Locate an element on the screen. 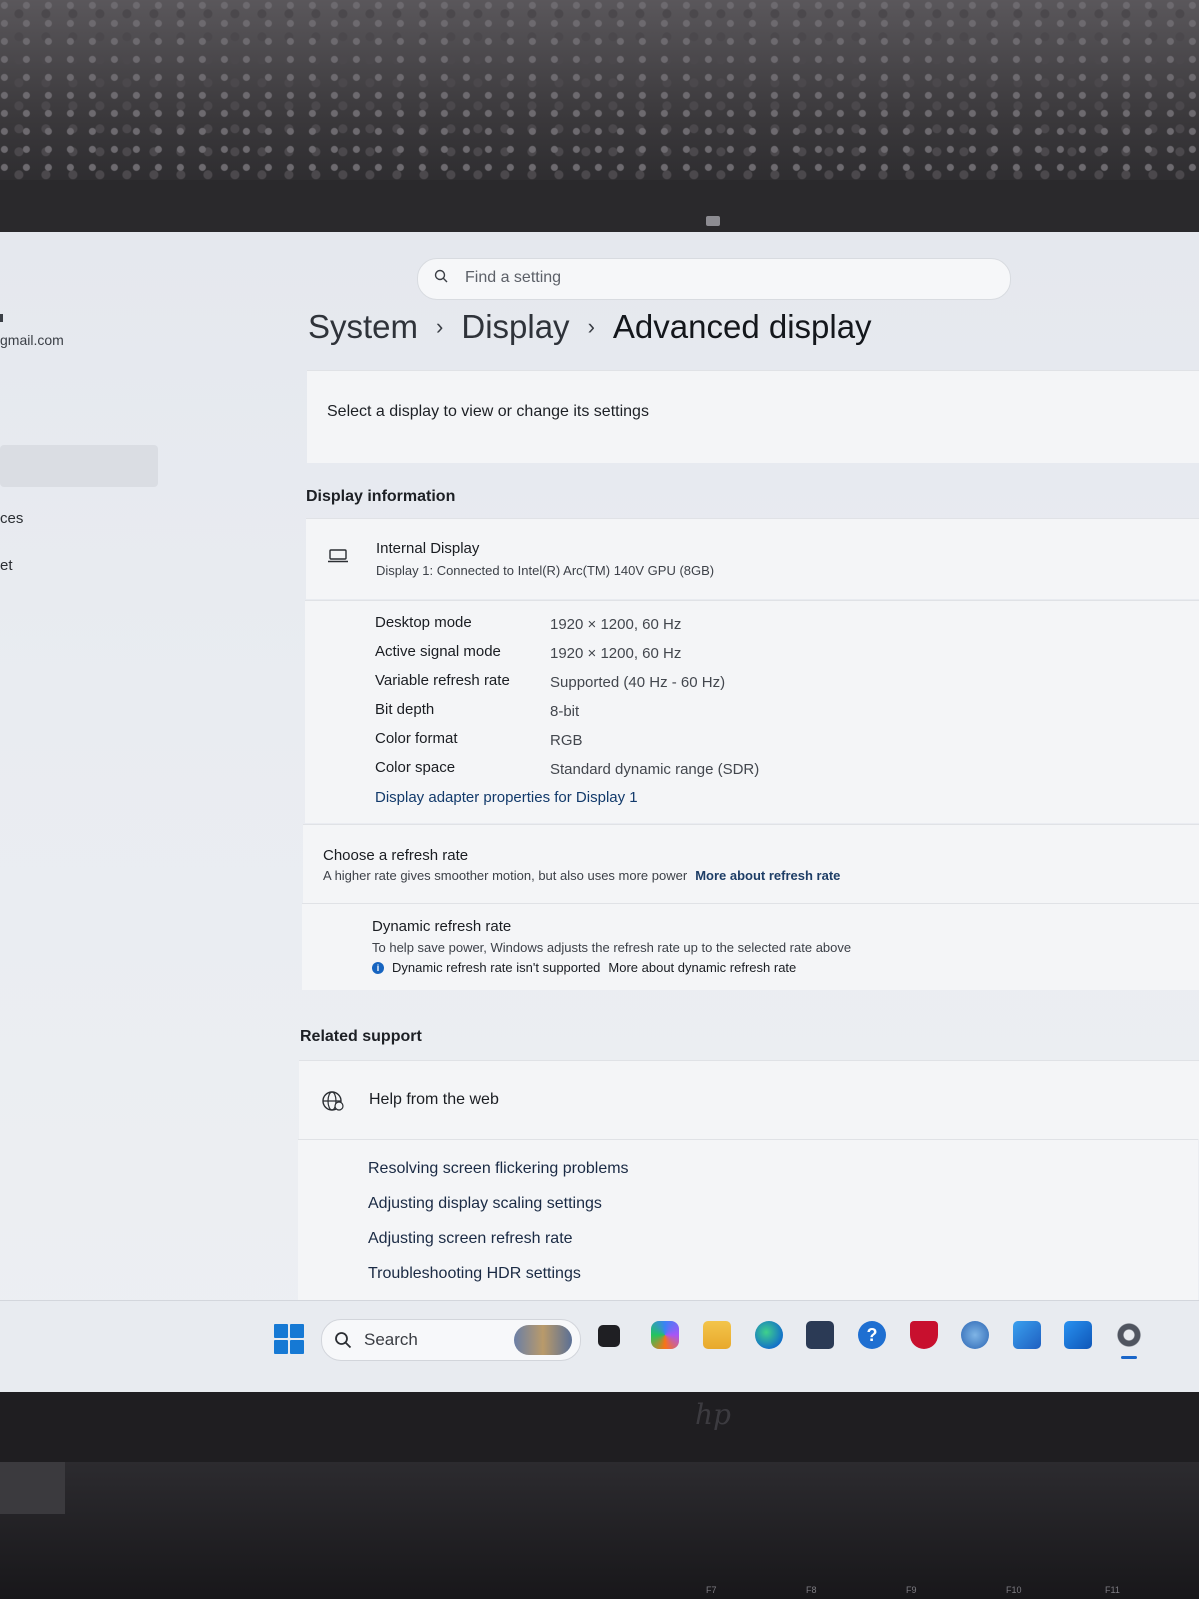  key-f8: F8 is located at coordinates (811, 1590).